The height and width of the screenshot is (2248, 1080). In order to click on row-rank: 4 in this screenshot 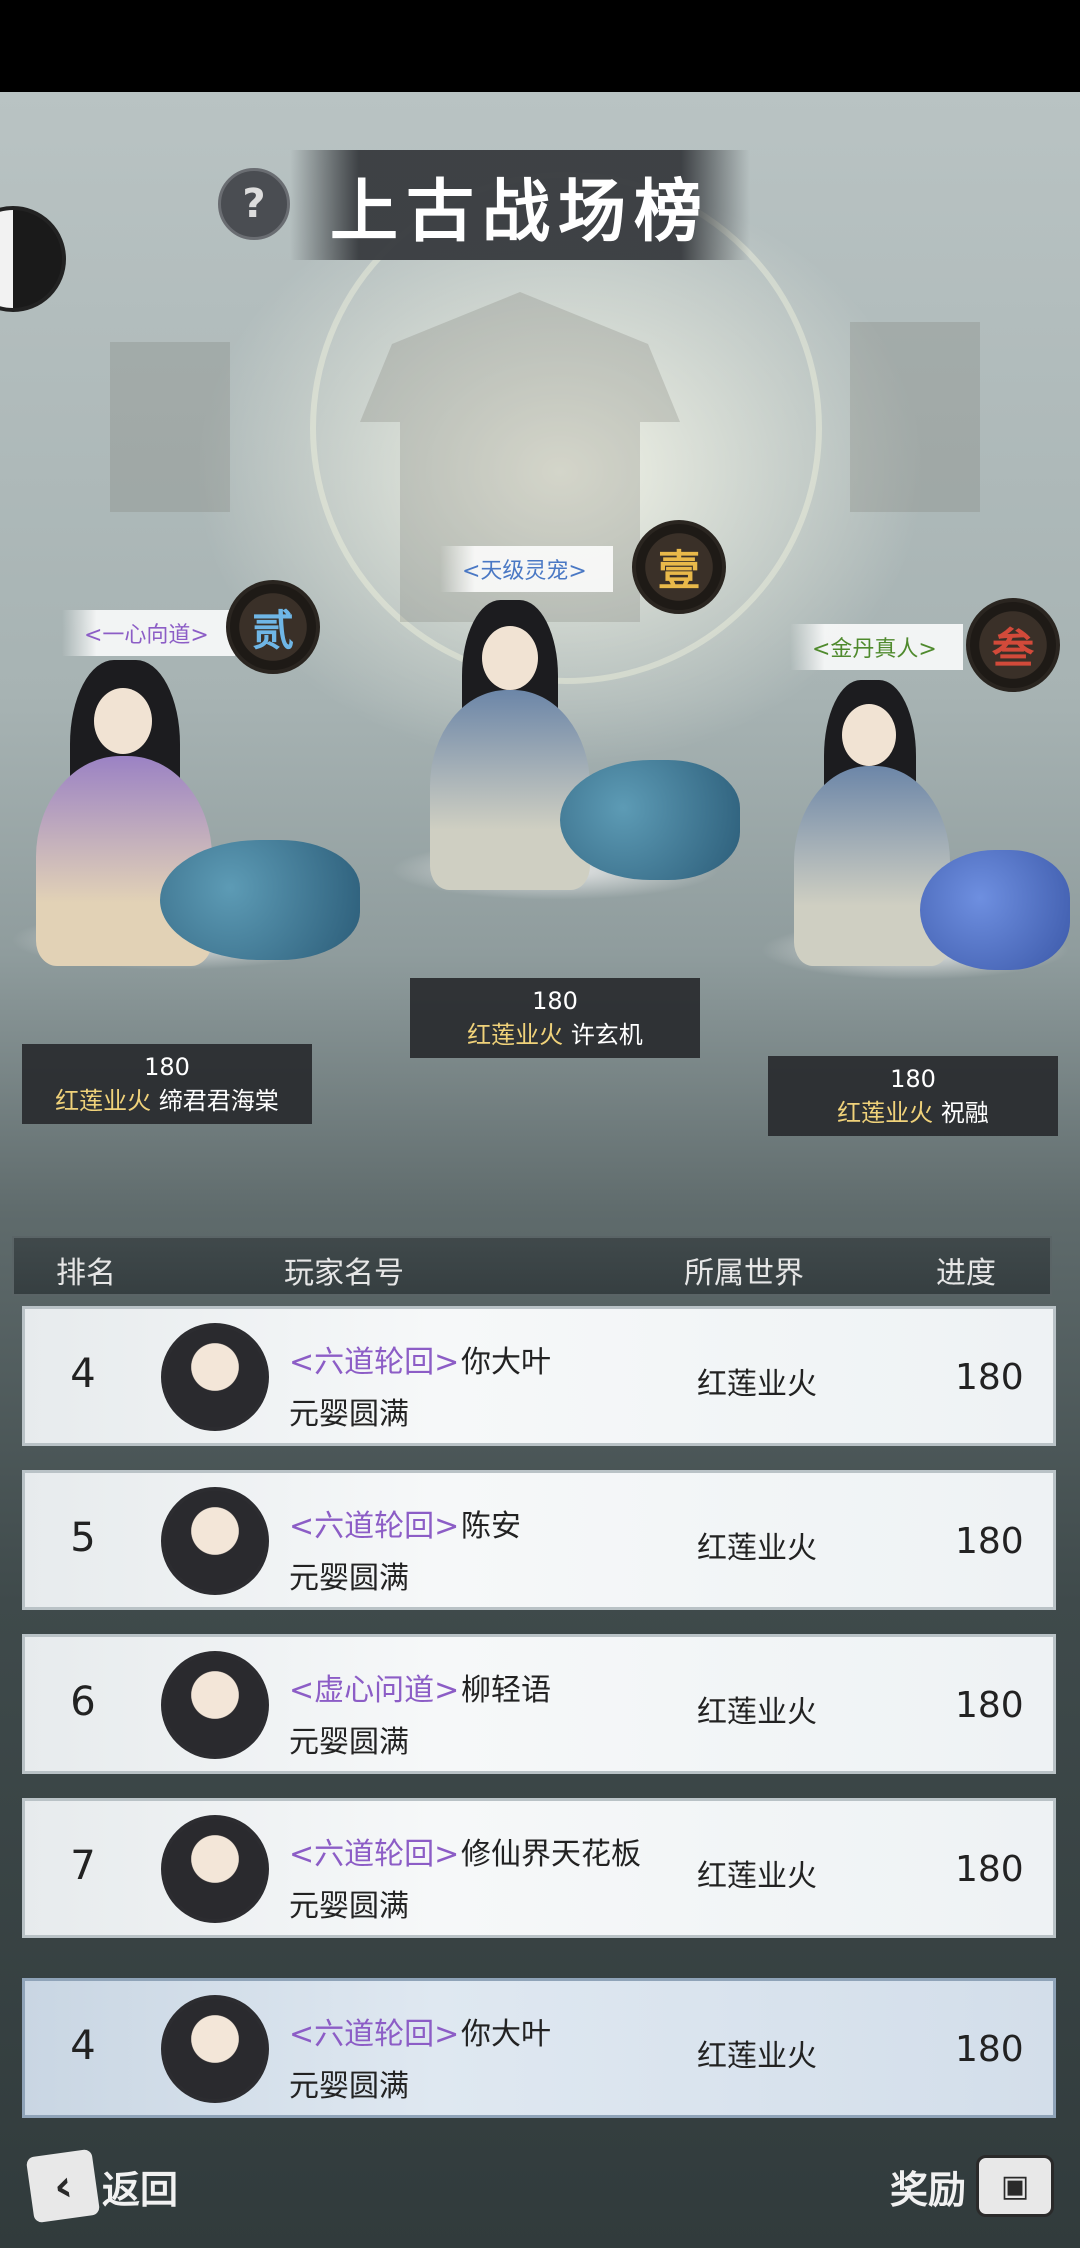, I will do `click(83, 1374)`.